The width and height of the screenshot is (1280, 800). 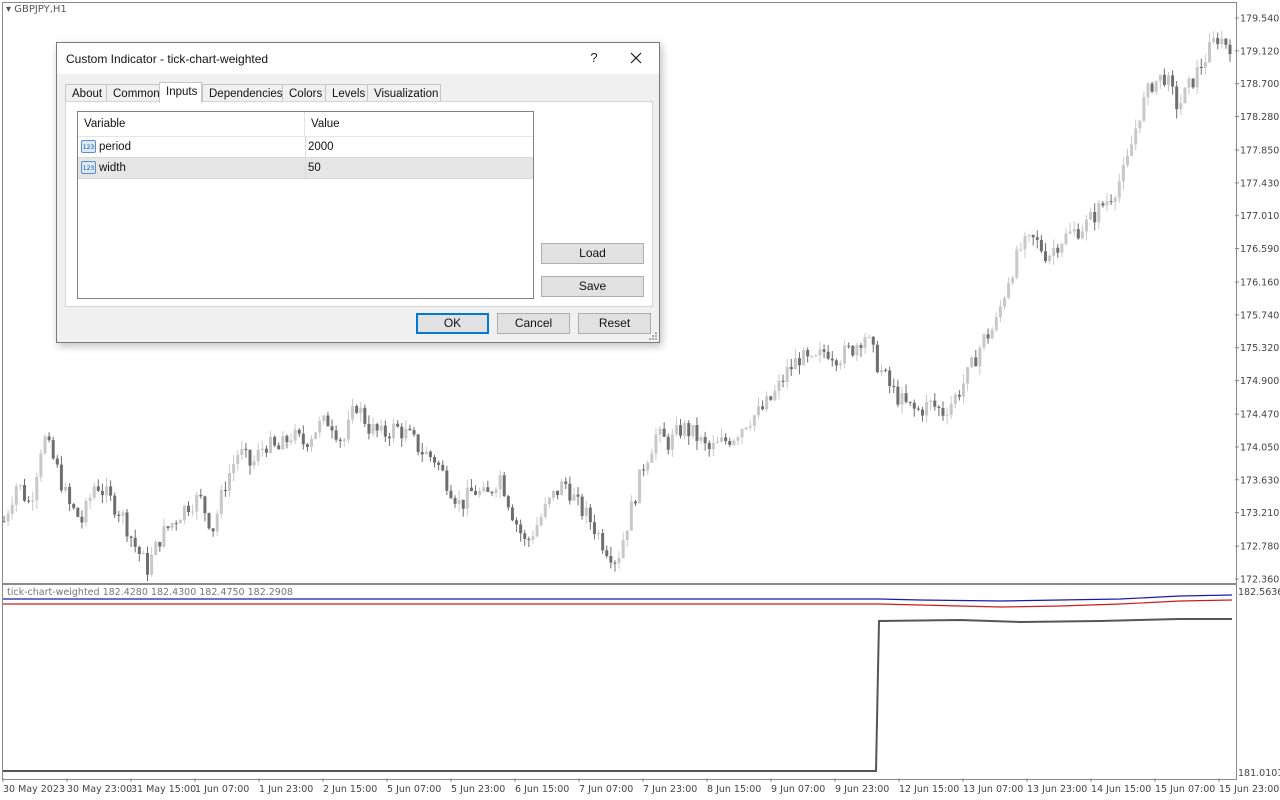 I want to click on price-tick-label: 178.700, so click(x=1259, y=84).